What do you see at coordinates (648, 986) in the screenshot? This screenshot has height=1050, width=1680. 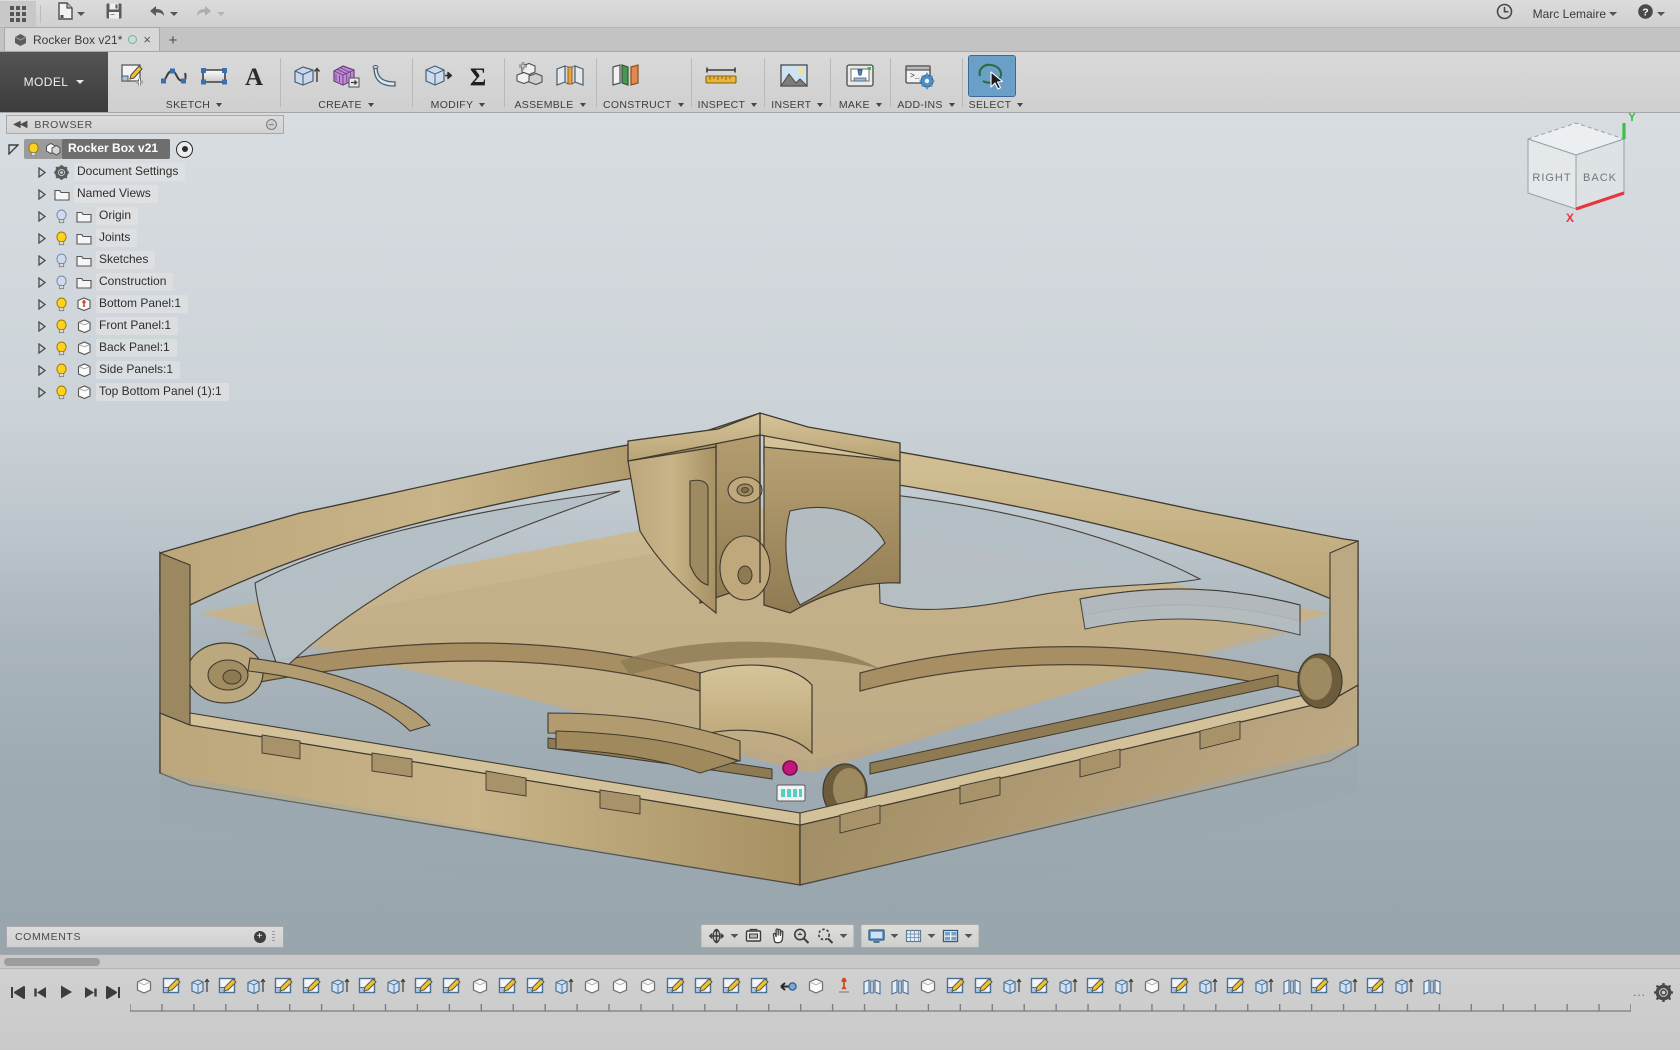 I see `timeline-feature-18-component-icon` at bounding box center [648, 986].